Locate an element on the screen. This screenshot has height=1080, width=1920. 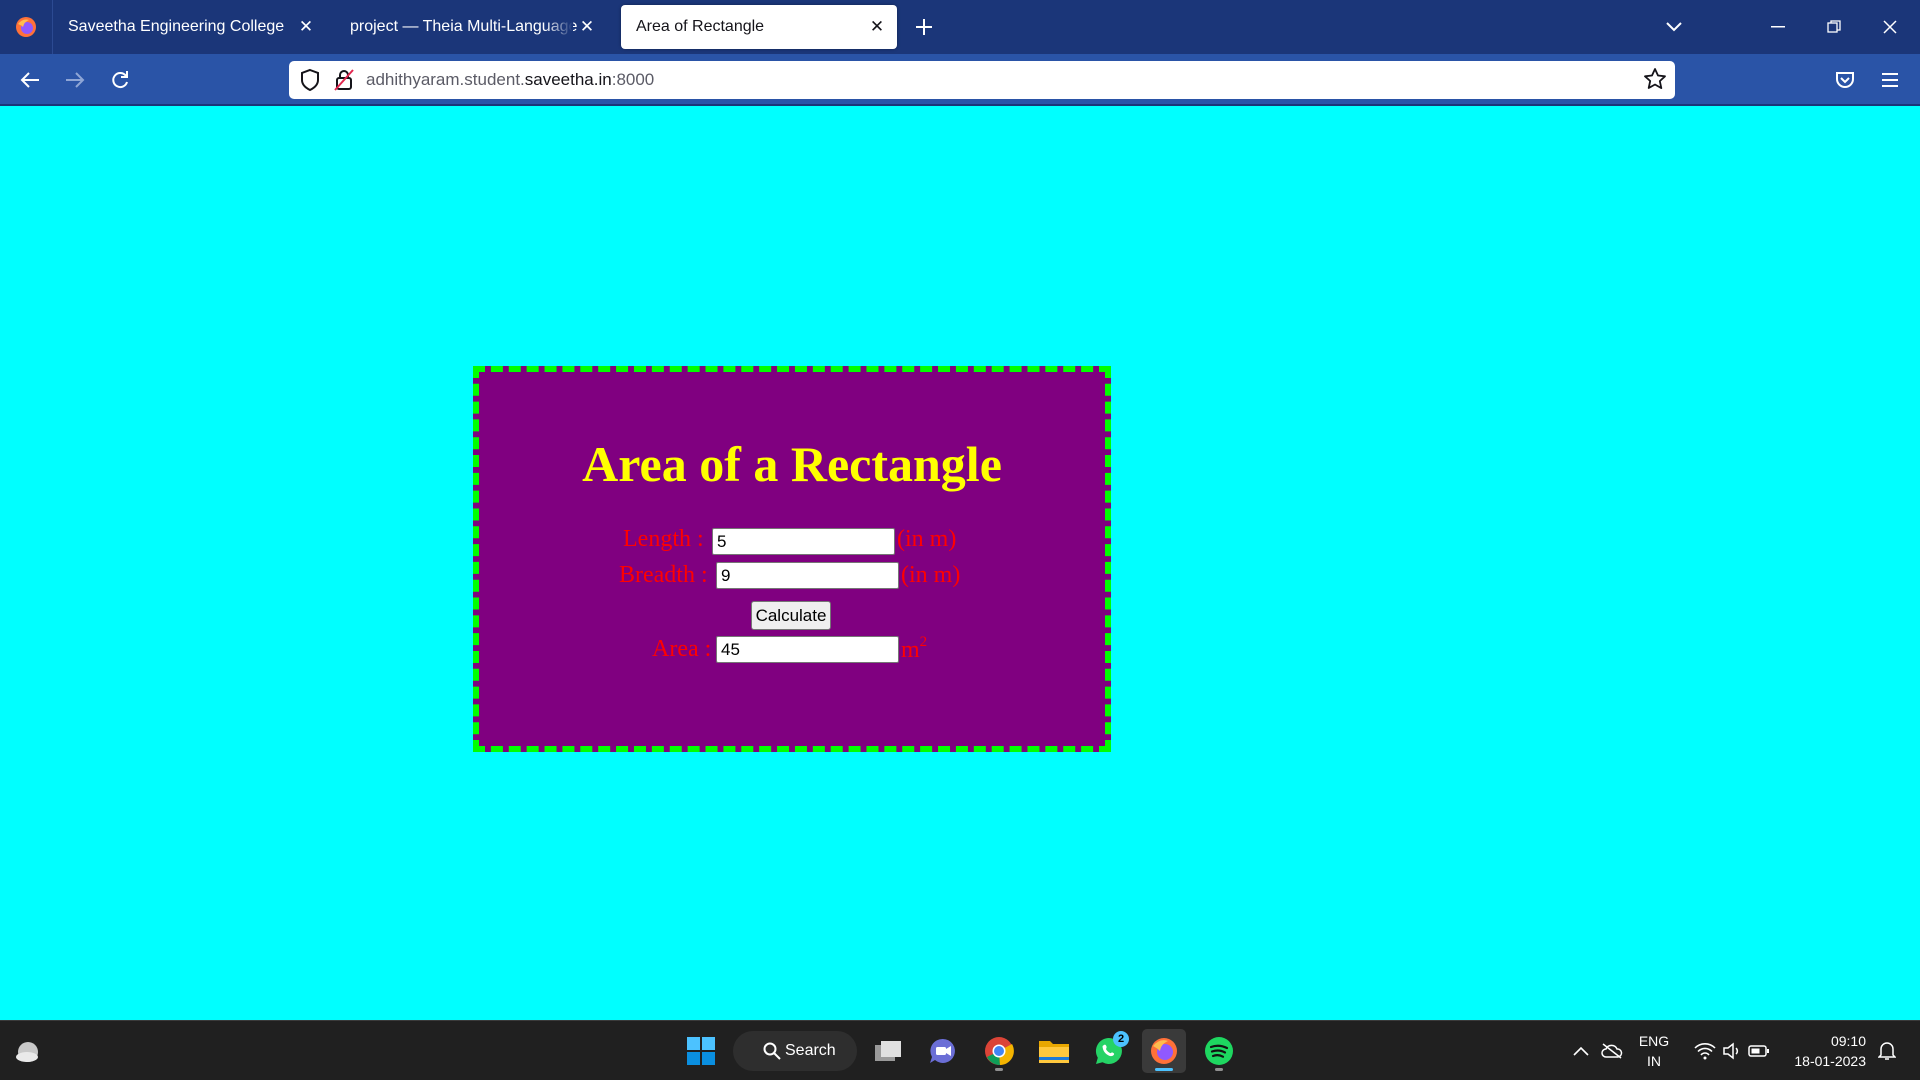
notifications-button is located at coordinates (1887, 1050).